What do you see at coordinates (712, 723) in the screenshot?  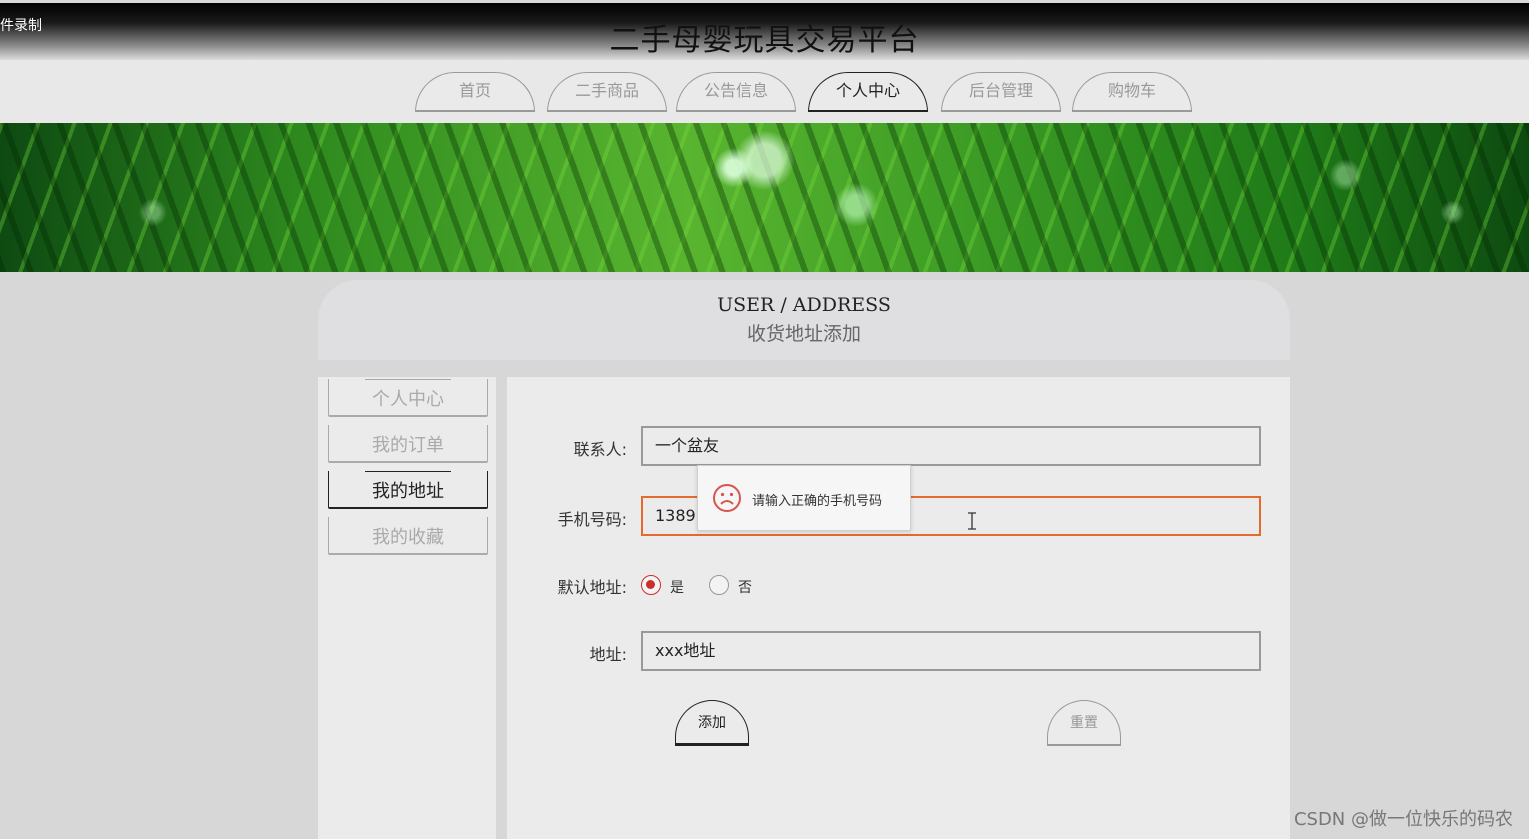 I see `add-button: 添加` at bounding box center [712, 723].